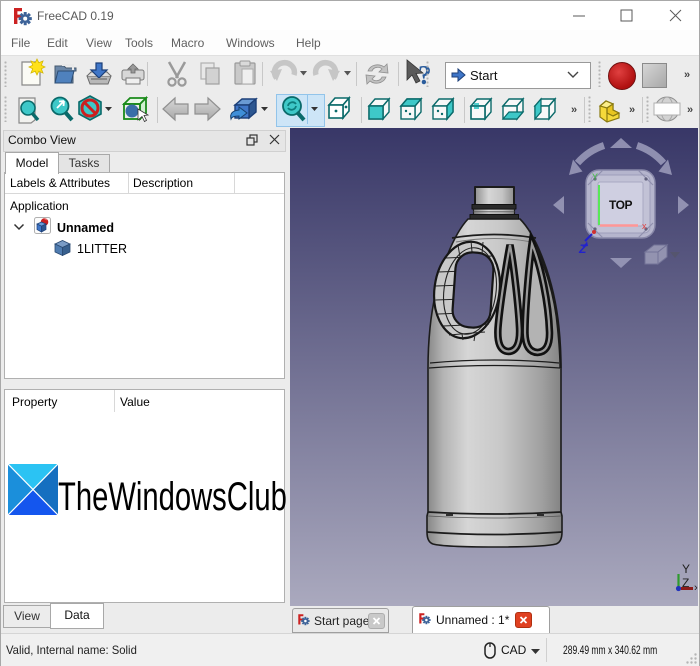 The height and width of the screenshot is (666, 700). I want to click on svg-text: x, so click(644, 226).